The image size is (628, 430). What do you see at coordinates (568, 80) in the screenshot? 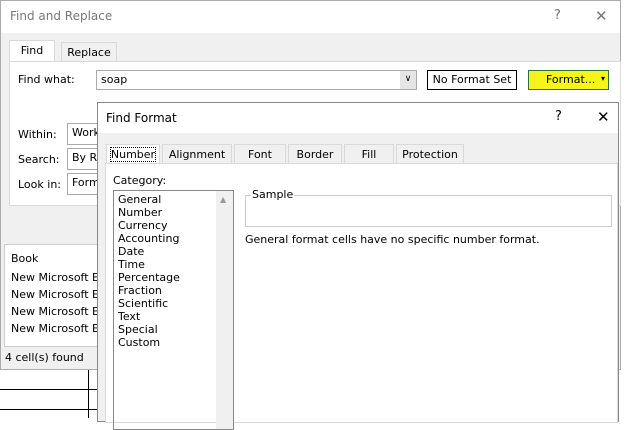
I see `format-button: Format... ▾` at bounding box center [568, 80].